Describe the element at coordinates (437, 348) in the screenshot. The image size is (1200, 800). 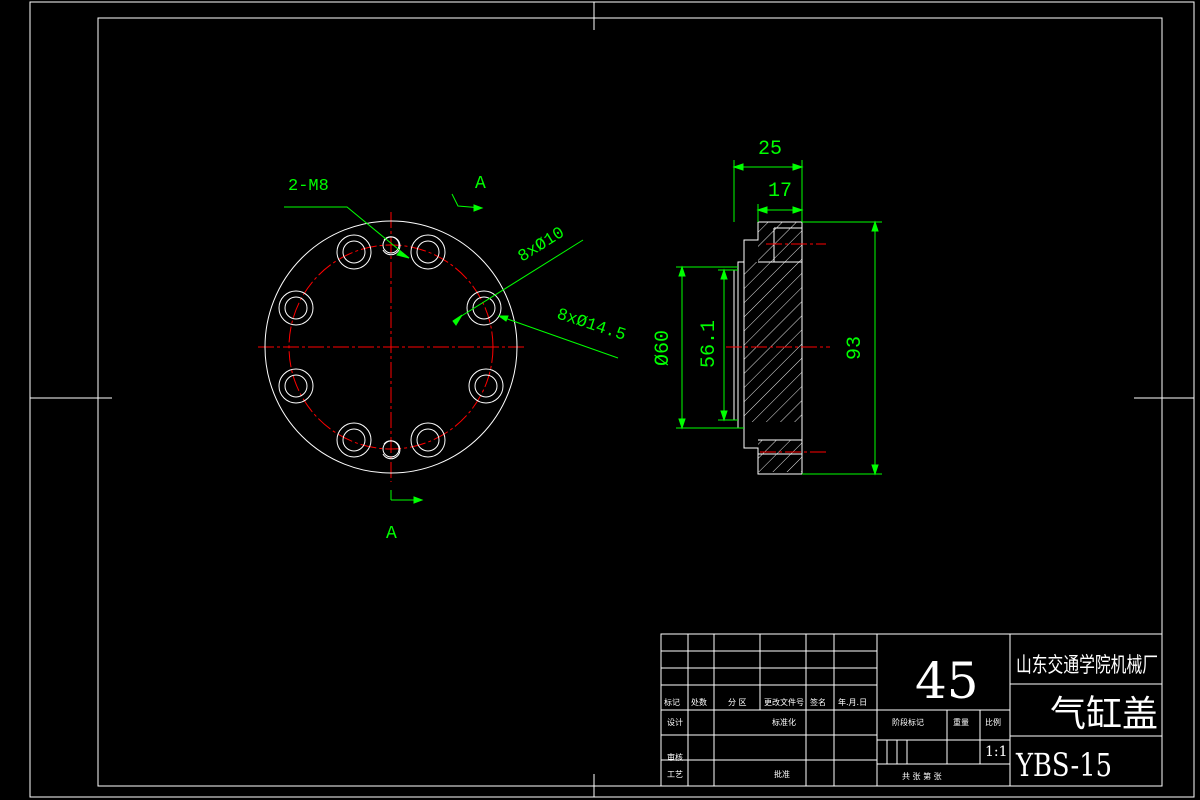
I see `section-arrows` at that location.